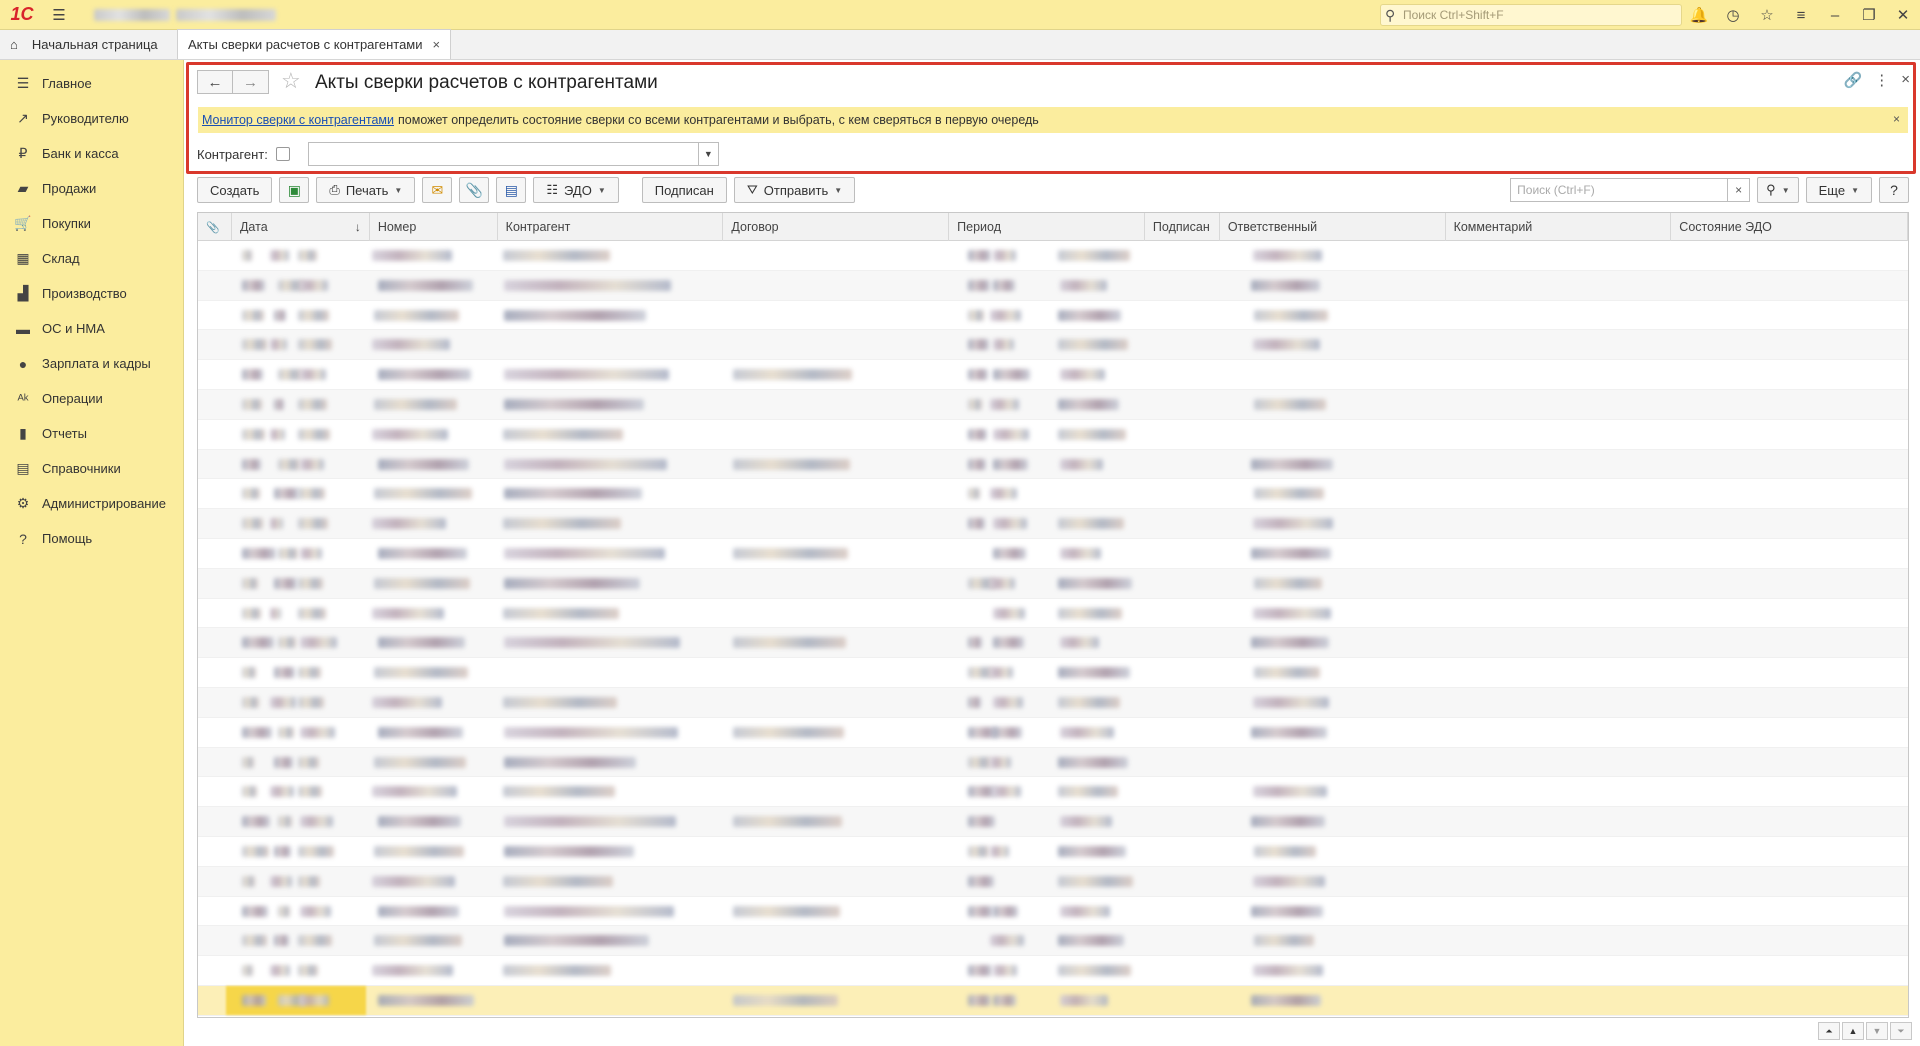  What do you see at coordinates (1767, 15) in the screenshot?
I see `favorites-star-icon: ☆` at bounding box center [1767, 15].